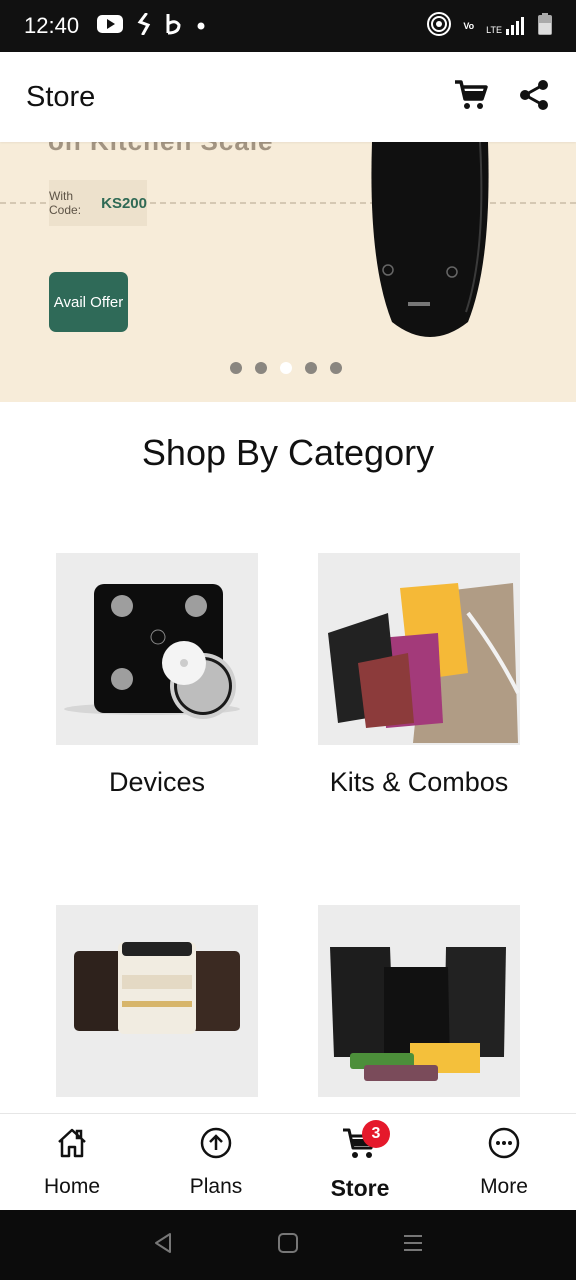  I want to click on nav-more: More, so click(504, 1162).